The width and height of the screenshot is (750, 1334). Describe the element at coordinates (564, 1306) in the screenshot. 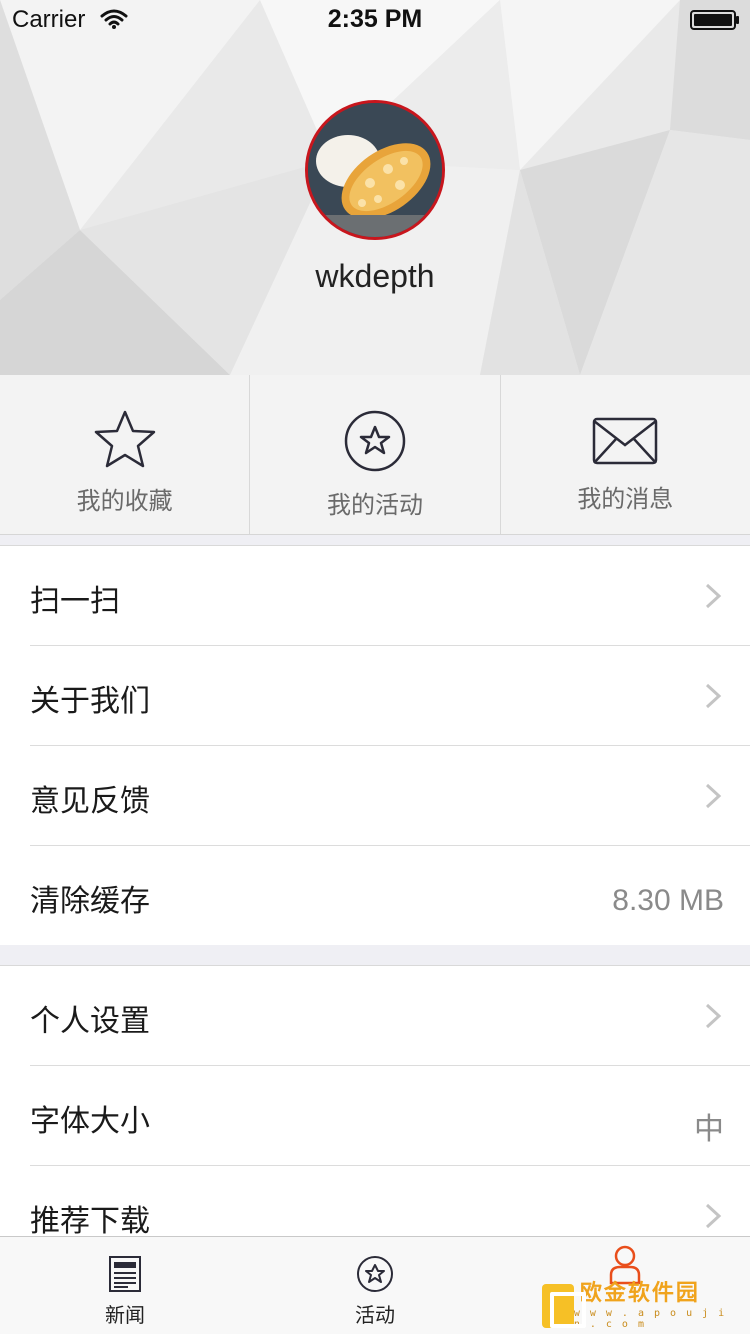

I see `watermark-logo-icon` at that location.